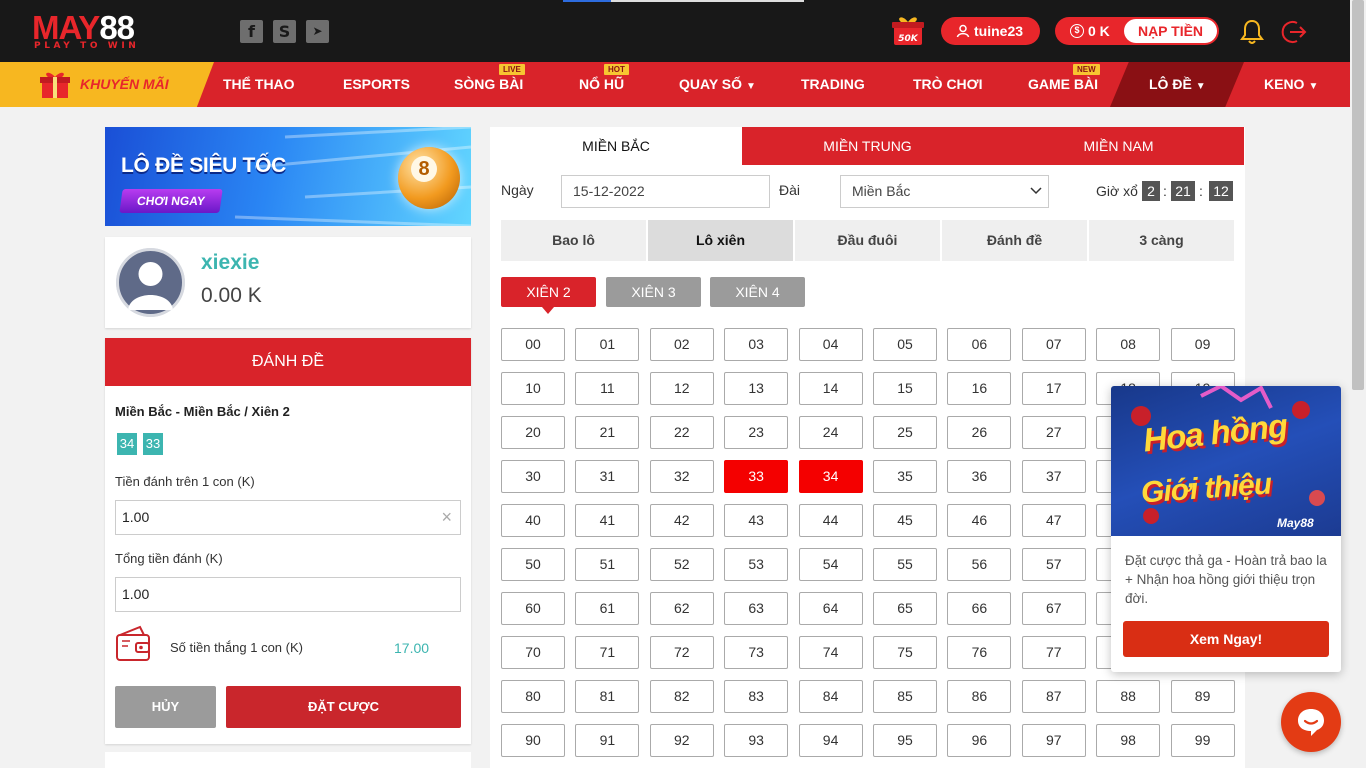 The image size is (1366, 768). Describe the element at coordinates (979, 388) in the screenshot. I see `number-cell-16: 16` at that location.